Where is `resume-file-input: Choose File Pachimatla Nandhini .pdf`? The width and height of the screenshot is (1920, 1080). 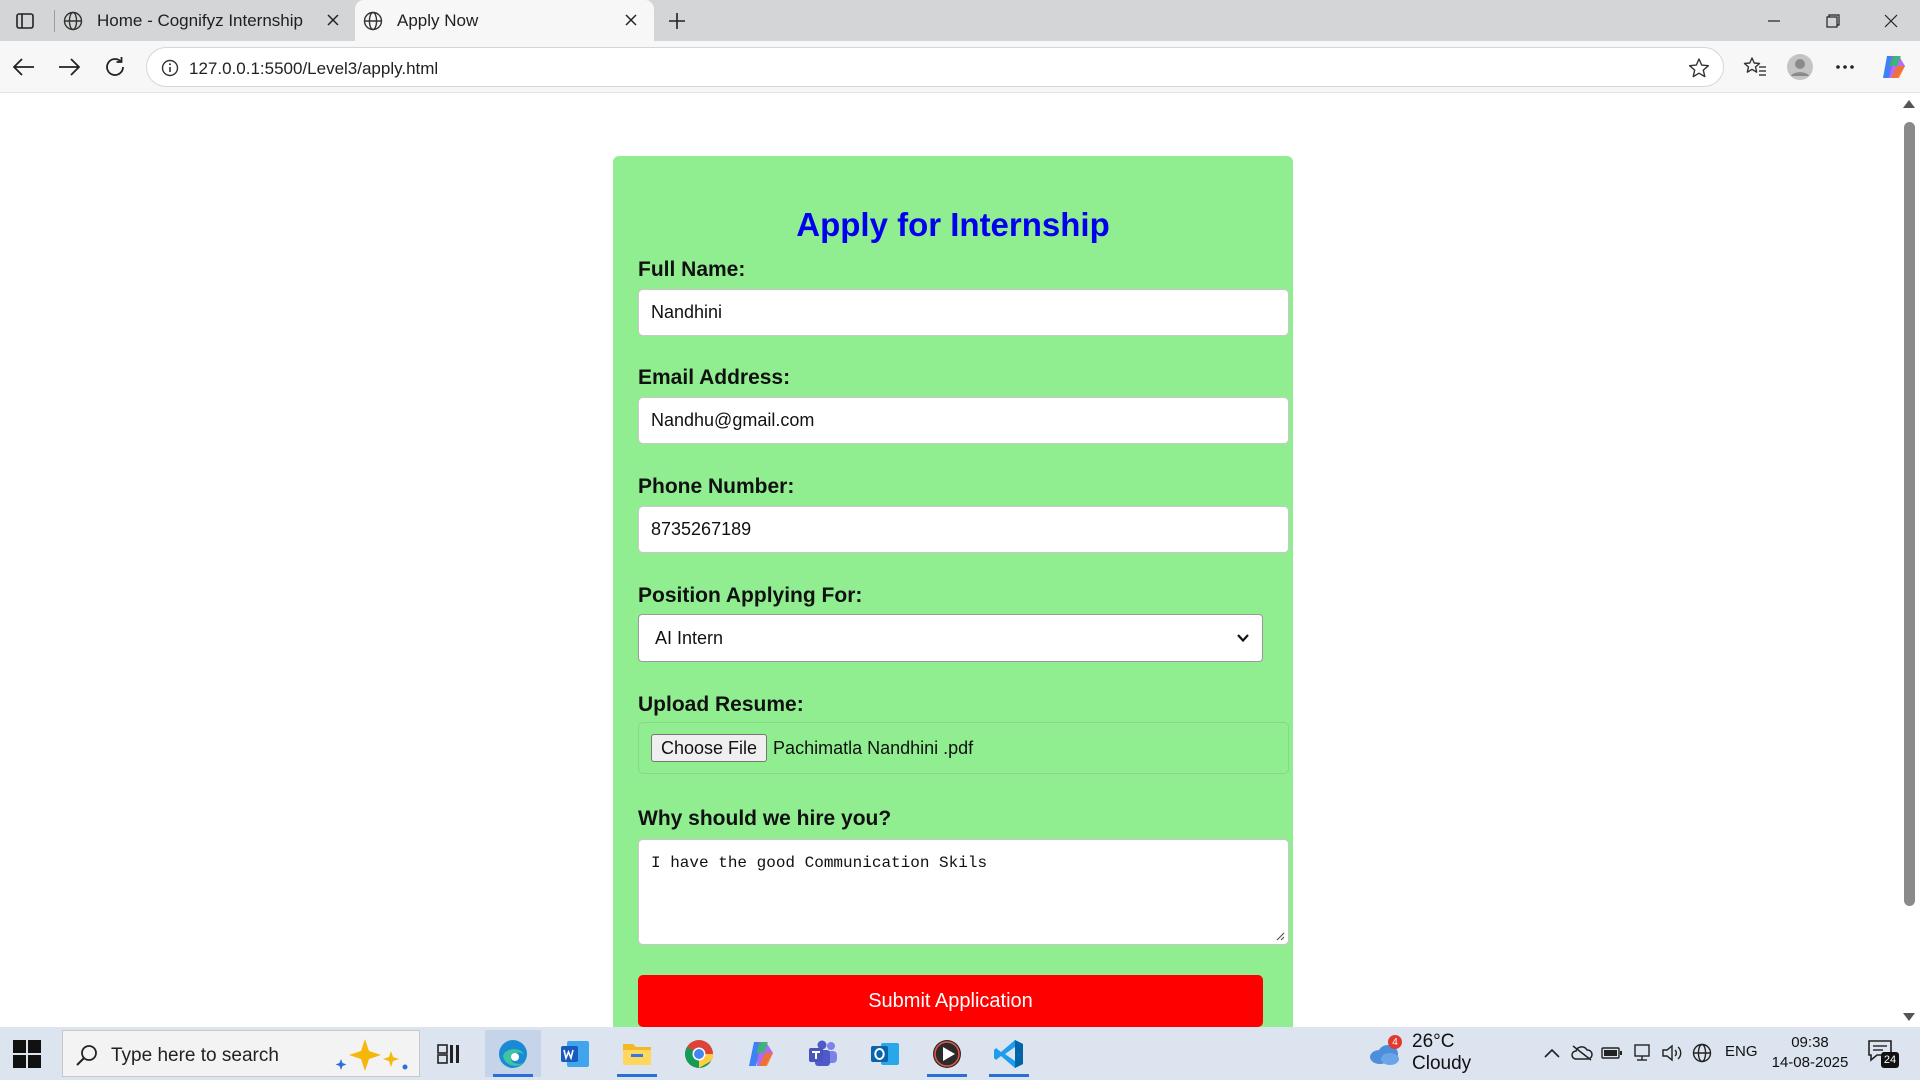 resume-file-input: Choose File Pachimatla Nandhini .pdf is located at coordinates (963, 748).